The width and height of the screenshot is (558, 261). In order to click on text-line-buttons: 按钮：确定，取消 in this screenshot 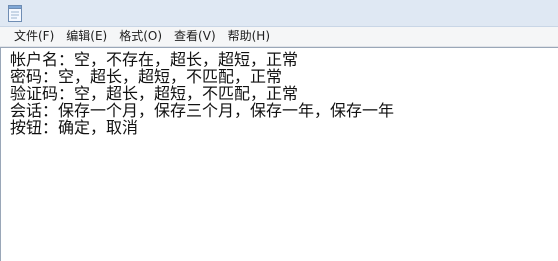, I will do `click(74, 127)`.